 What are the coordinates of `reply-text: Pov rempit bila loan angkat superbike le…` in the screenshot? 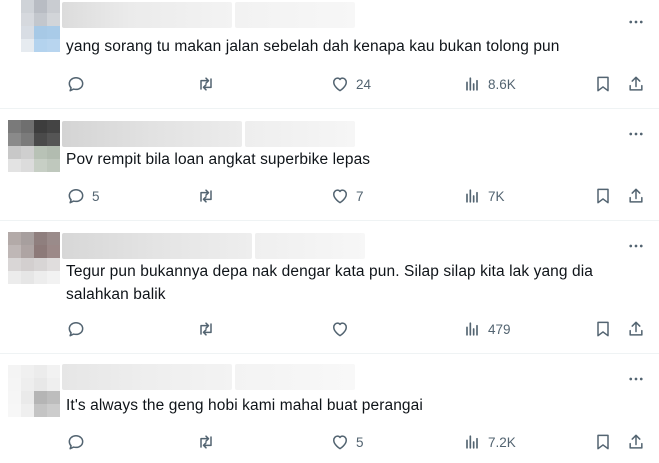 It's located at (218, 159).